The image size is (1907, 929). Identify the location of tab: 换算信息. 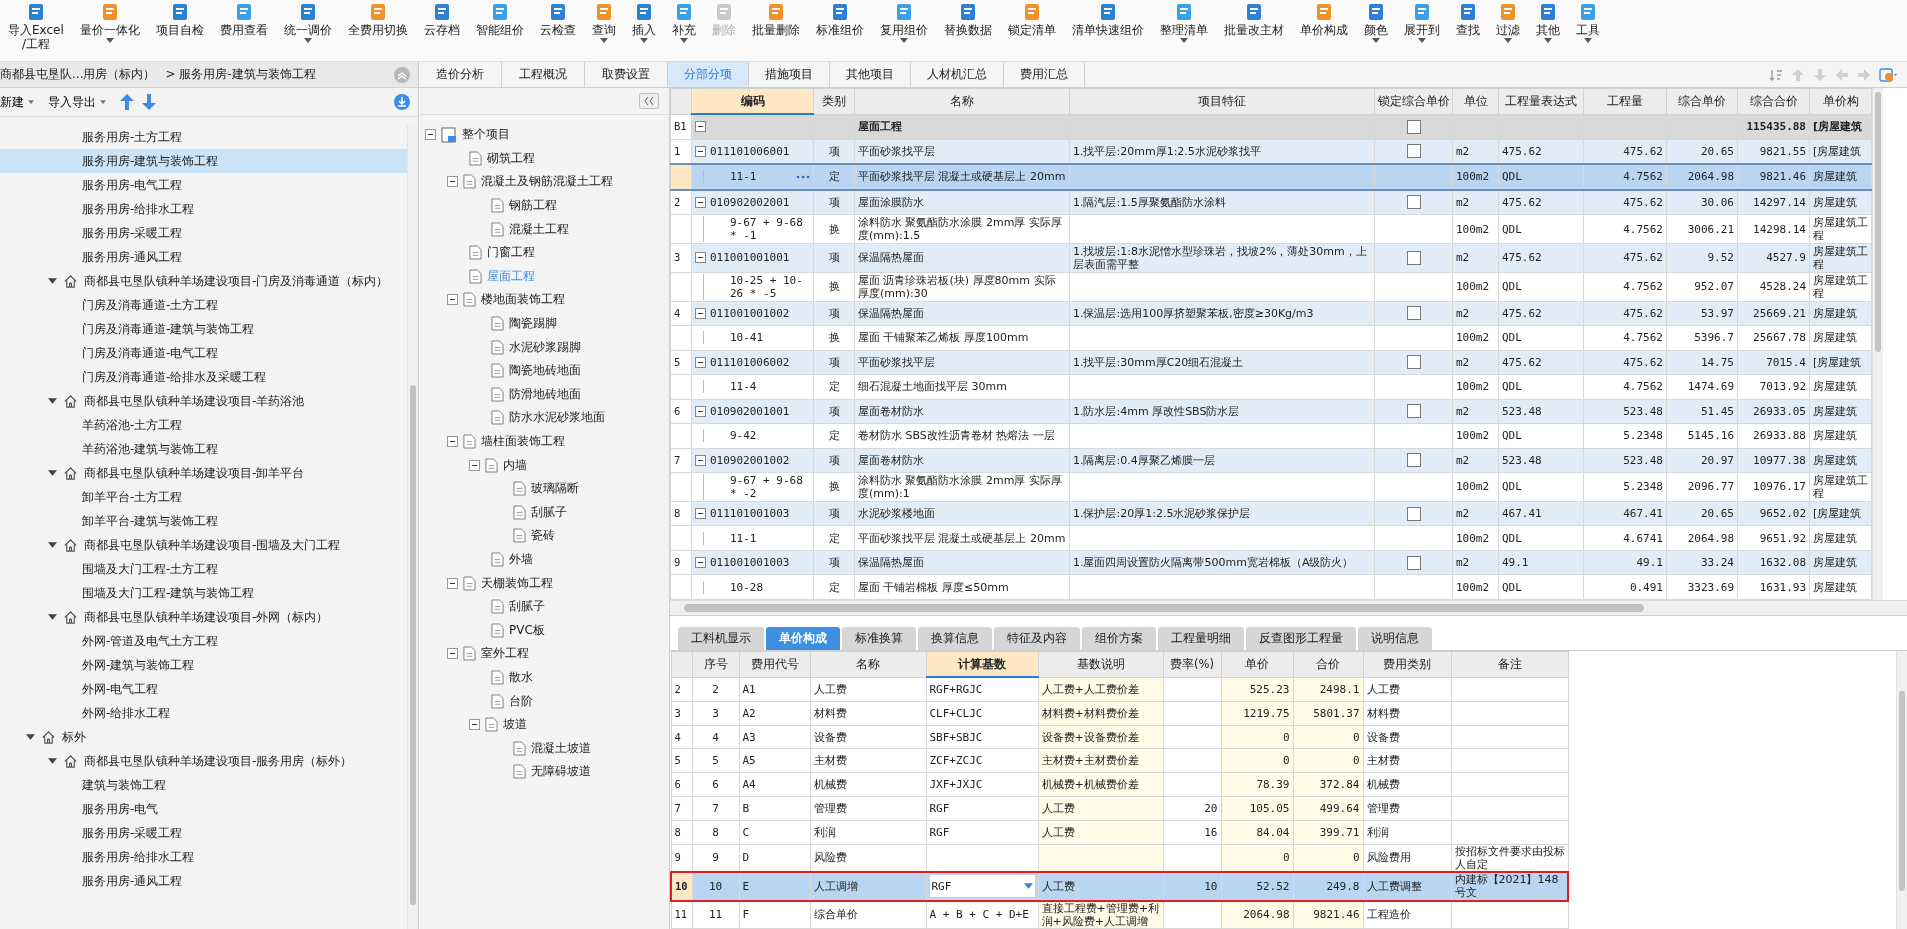
(955, 638).